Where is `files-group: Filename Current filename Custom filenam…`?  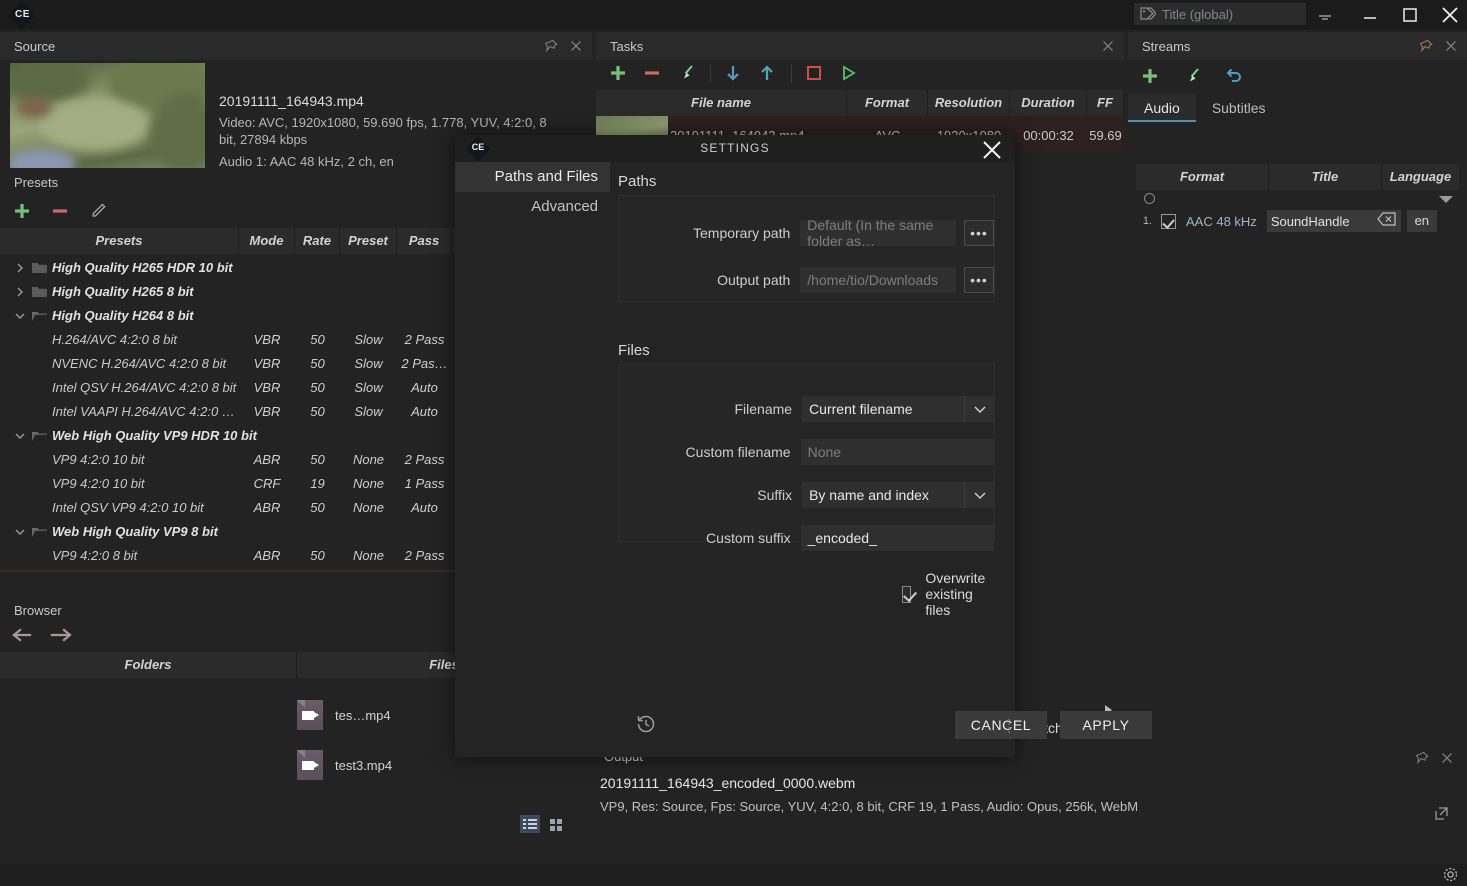
files-group: Filename Current filename Custom filenam… is located at coordinates (806, 491).